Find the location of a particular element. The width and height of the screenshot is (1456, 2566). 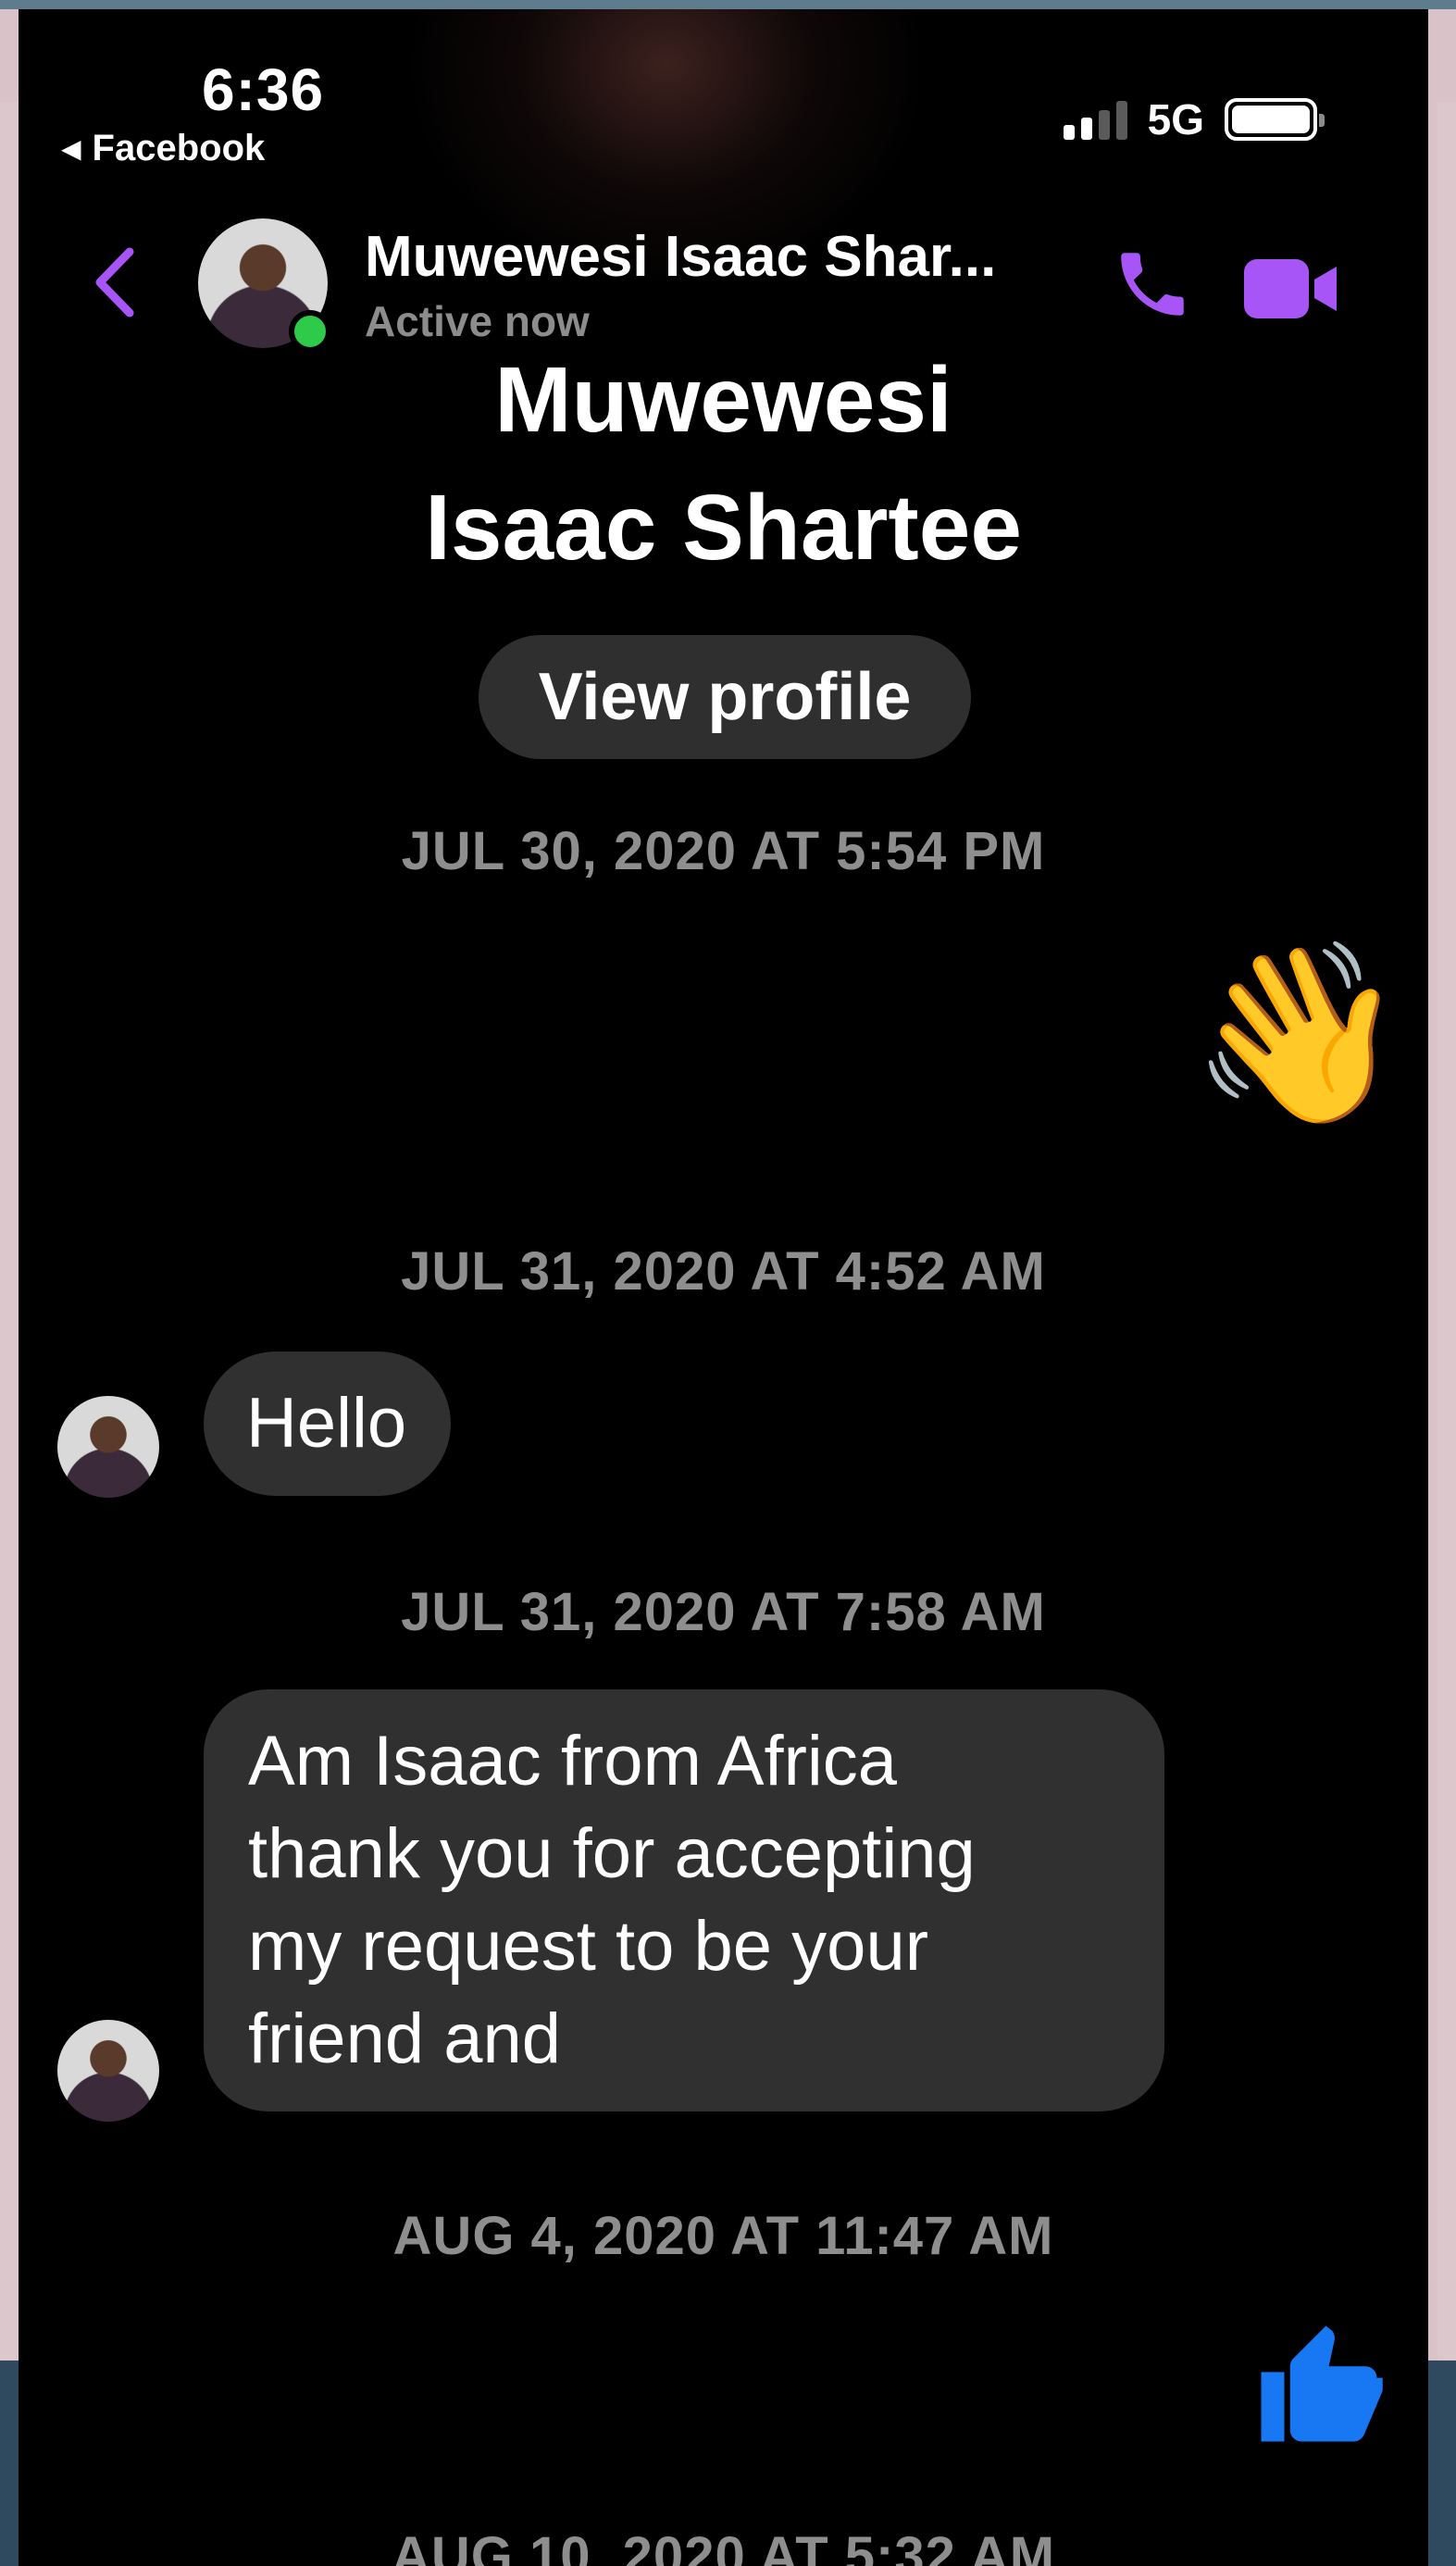

phone-icon is located at coordinates (1152, 284).